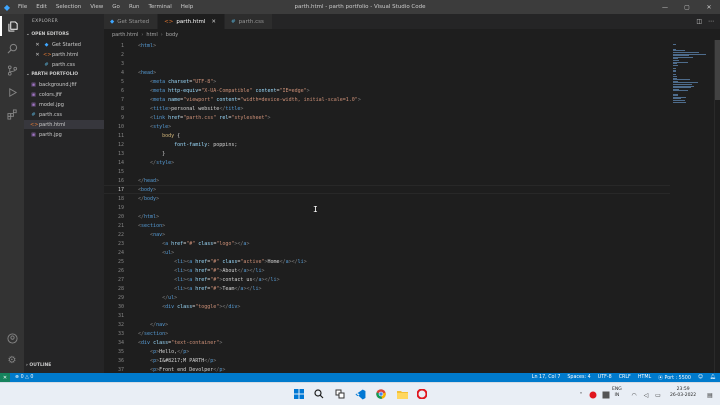 This screenshot has height=405, width=720. I want to click on breadcrumb-item: parth.html, so click(125, 35).